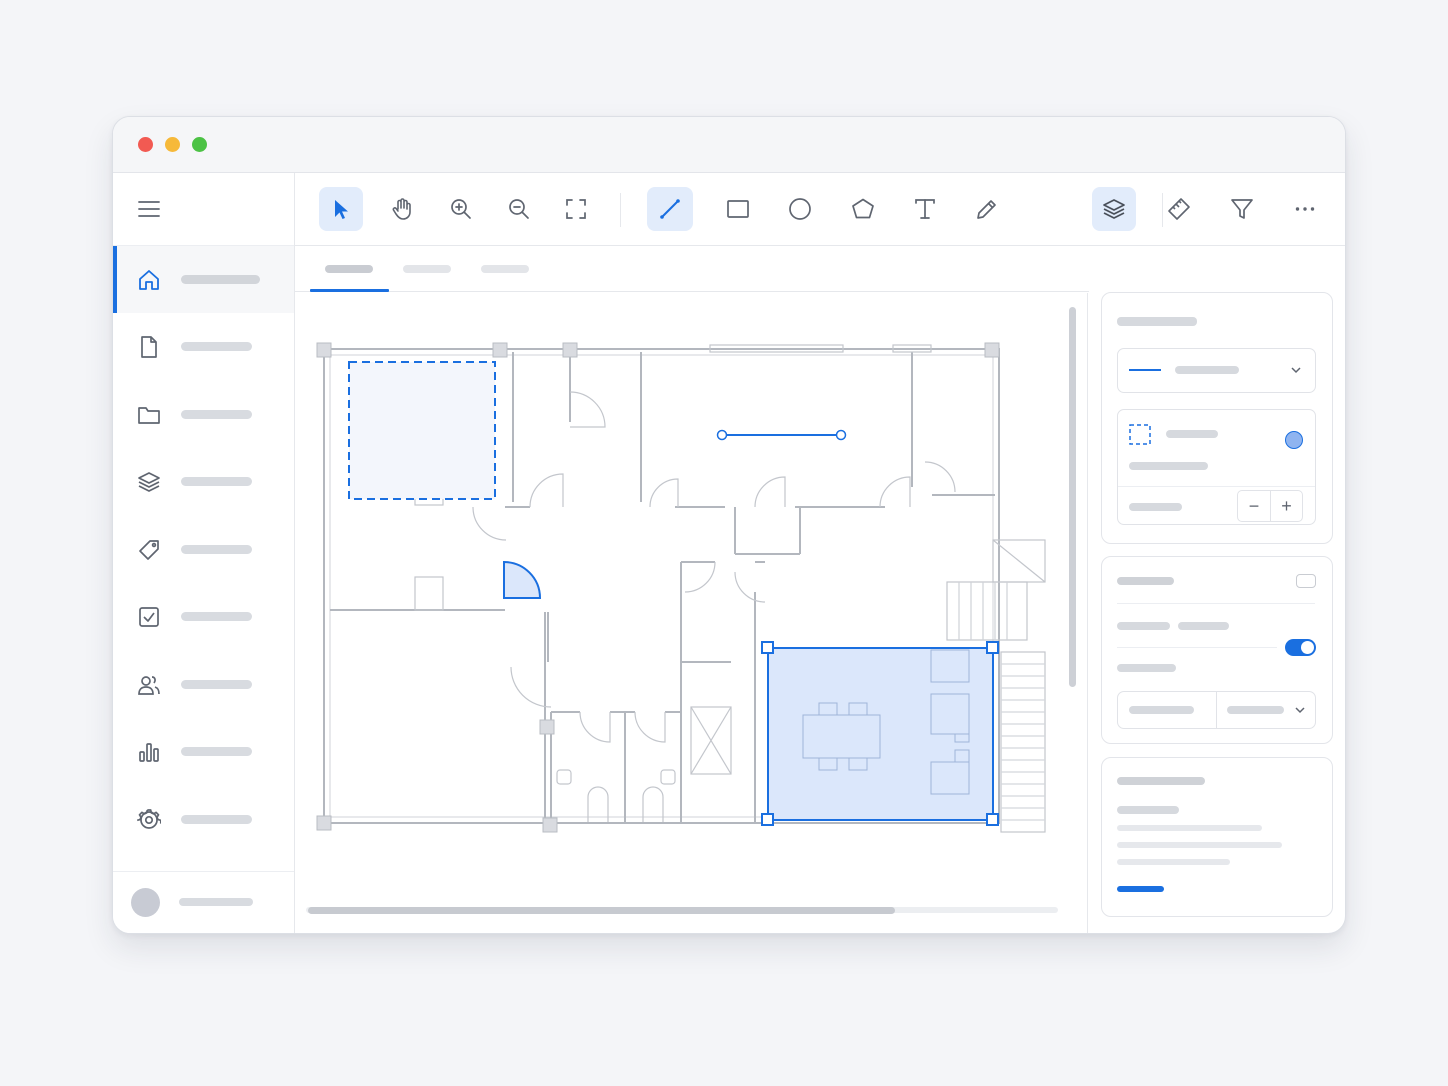 Image resolution: width=1448 pixels, height=1086 pixels. Describe the element at coordinates (149, 415) in the screenshot. I see `folder-icon` at that location.